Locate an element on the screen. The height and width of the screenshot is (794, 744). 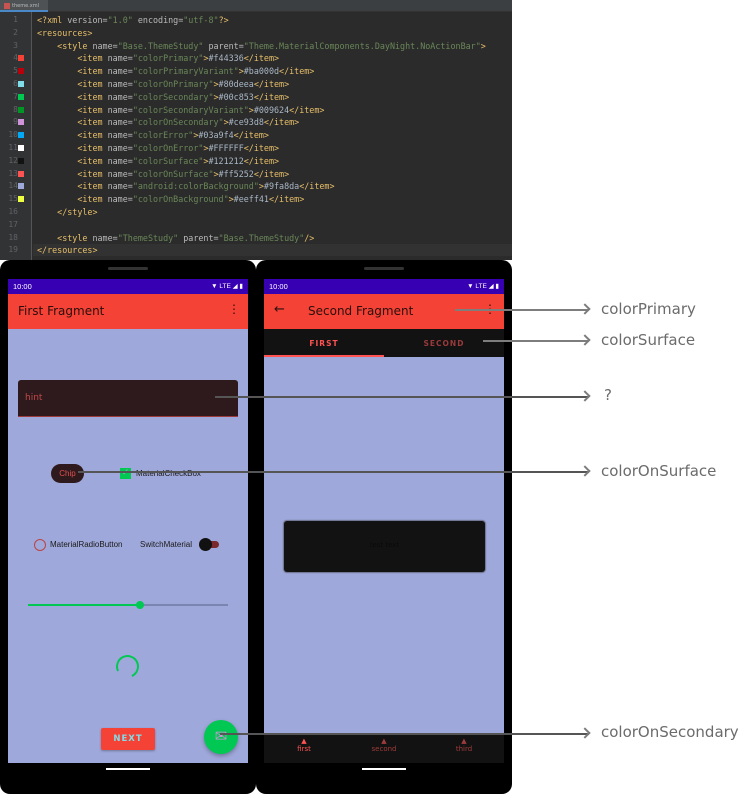
annotation-unknown: ? is located at coordinates (608, 395).